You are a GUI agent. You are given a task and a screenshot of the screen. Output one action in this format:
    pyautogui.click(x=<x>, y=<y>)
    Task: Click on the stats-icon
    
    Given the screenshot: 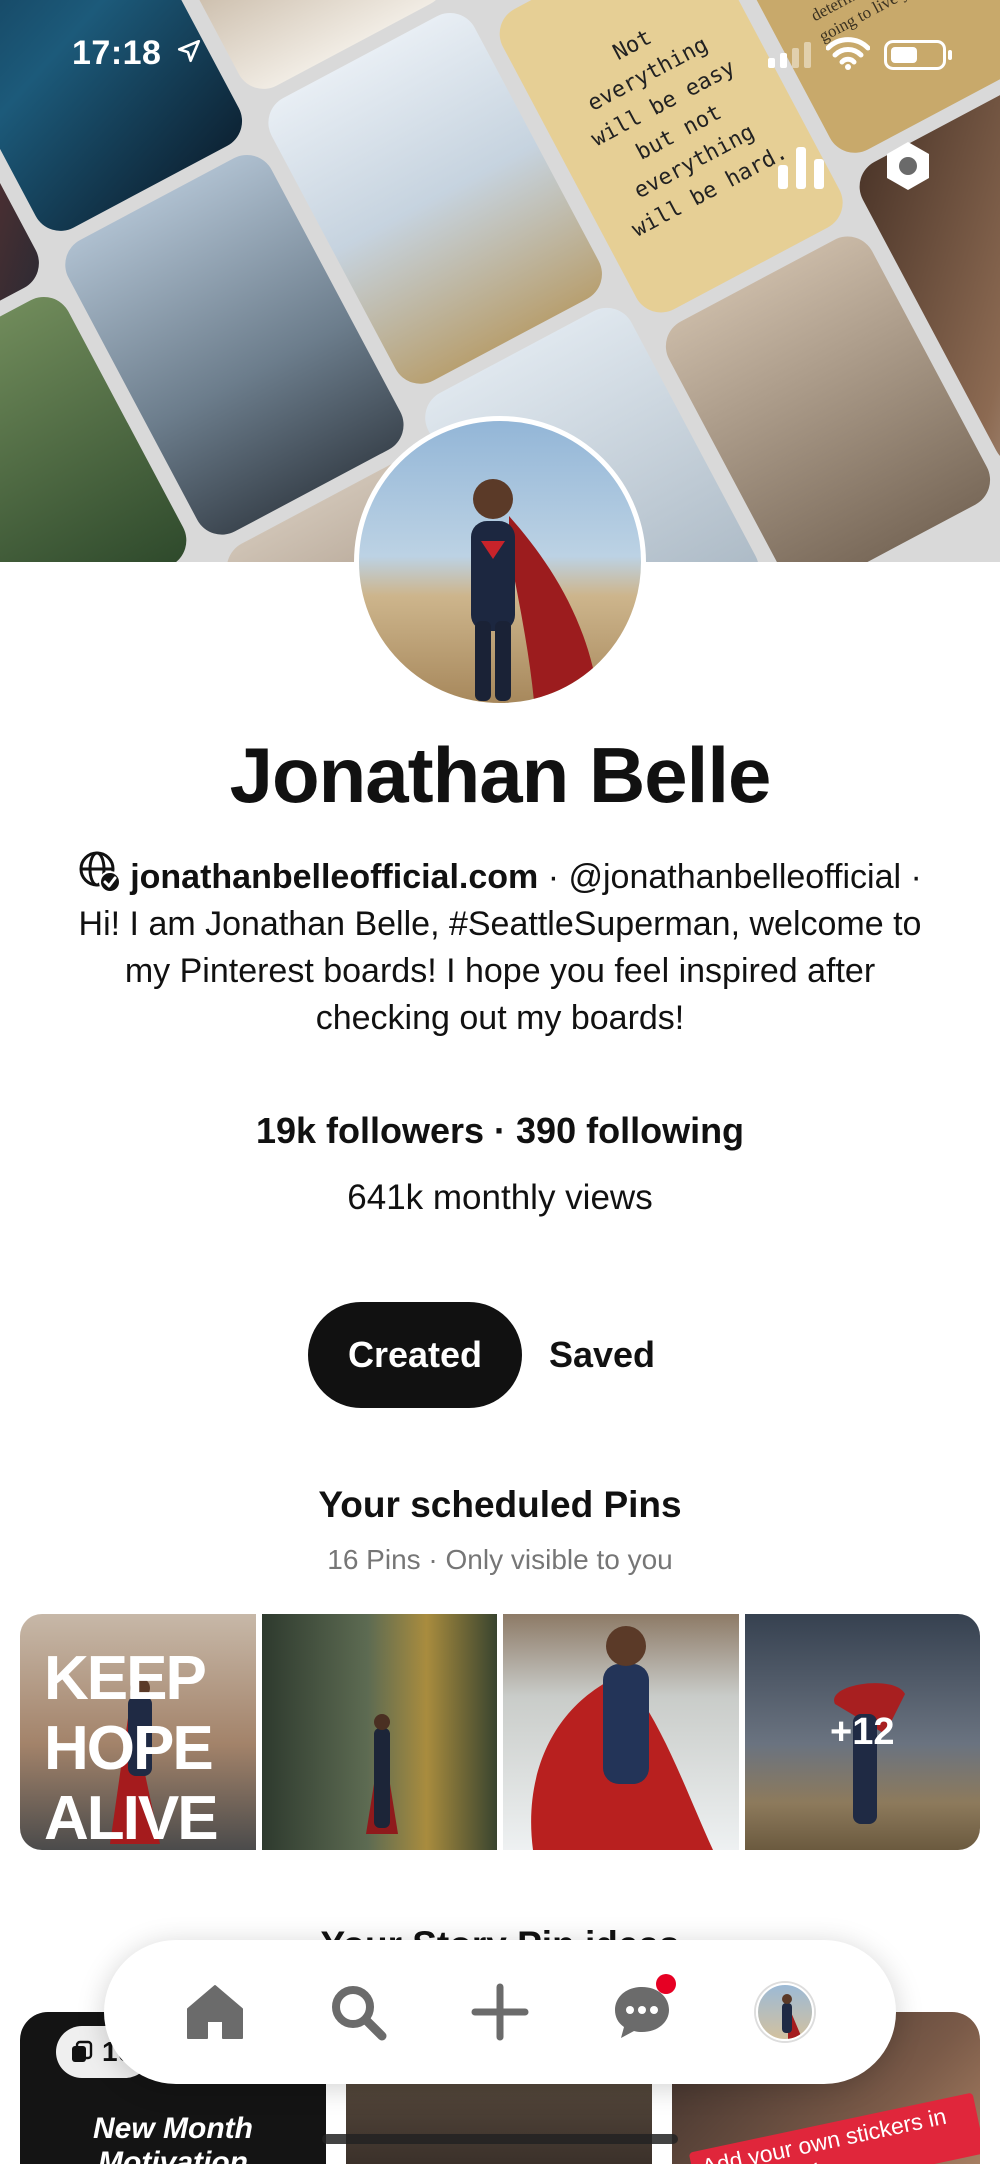 What is the action you would take?
    pyautogui.click(x=801, y=168)
    